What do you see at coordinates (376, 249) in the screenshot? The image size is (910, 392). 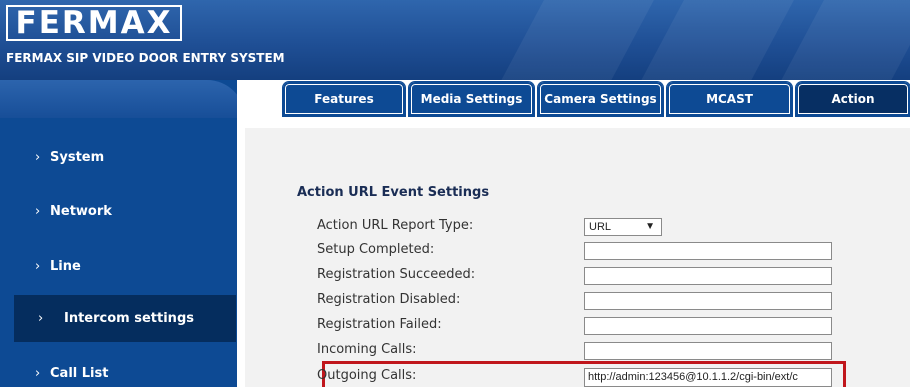 I see `setup-completed-label: Setup Completed:` at bounding box center [376, 249].